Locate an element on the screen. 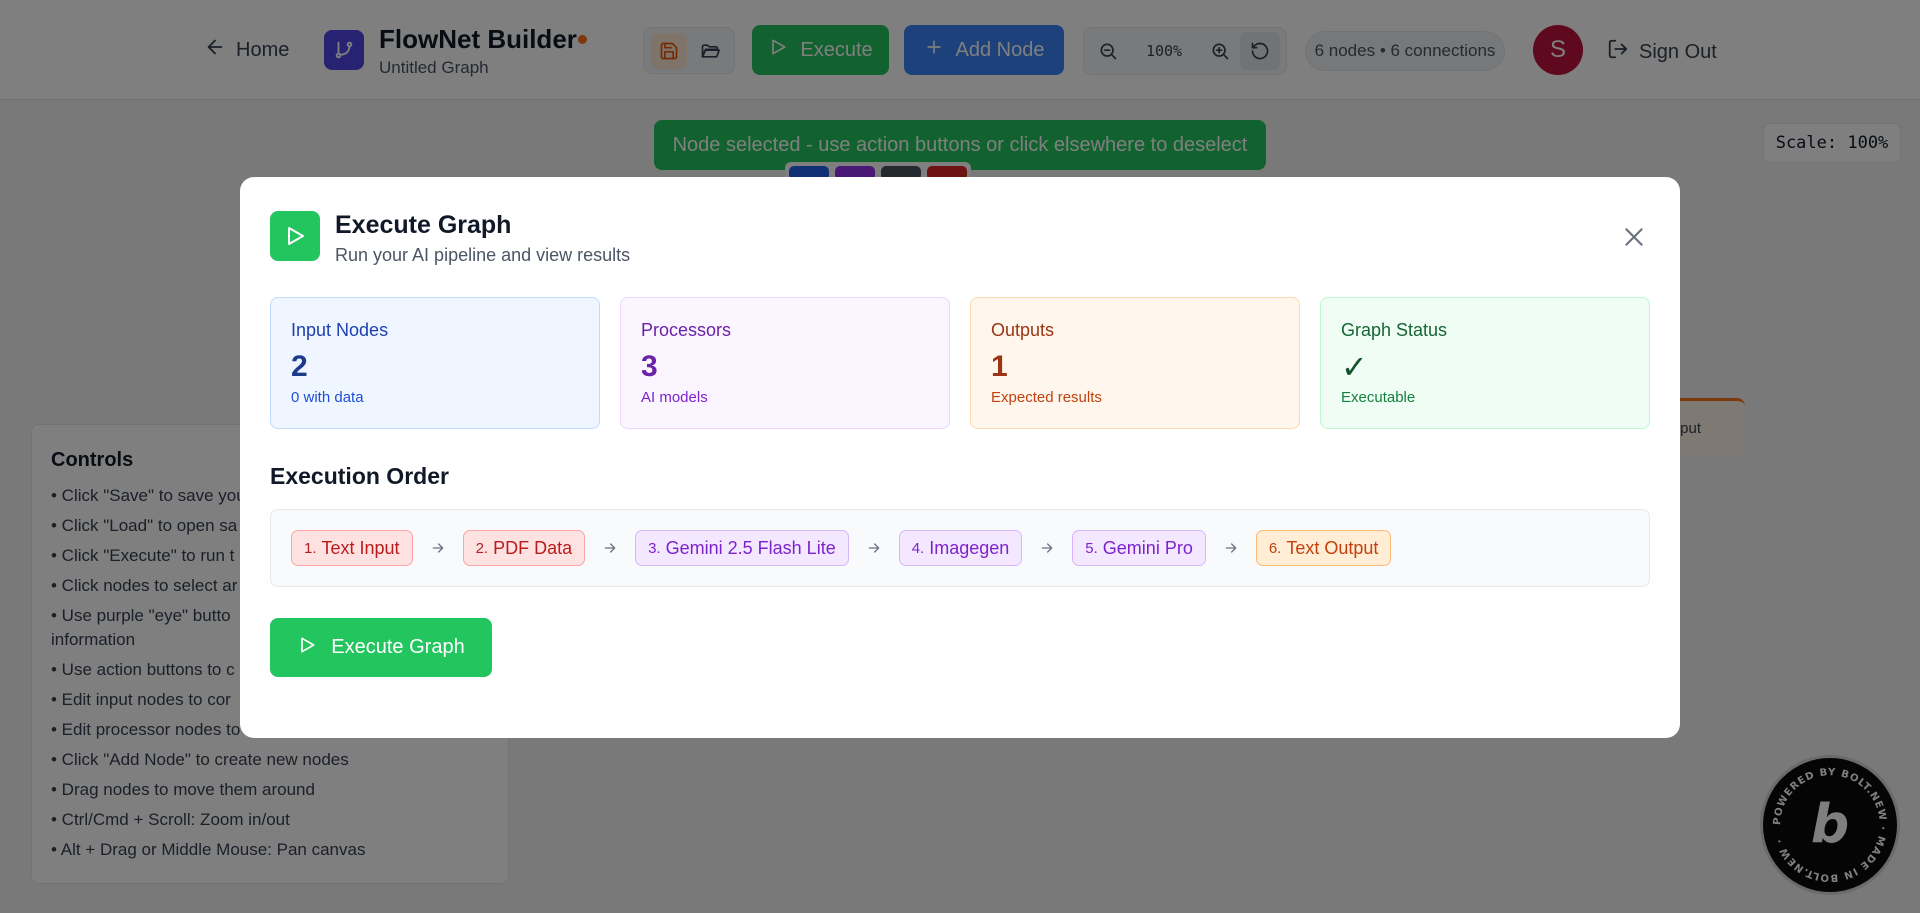 The width and height of the screenshot is (1920, 913). execution-step: 3. Gemini 2.5 Flash Lite is located at coordinates (742, 548).